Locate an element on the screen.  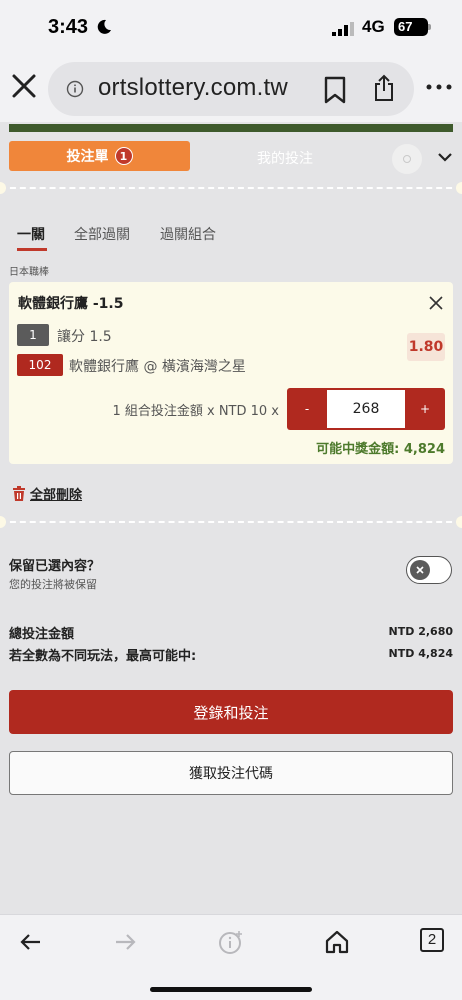
x-icon is located at coordinates (420, 570).